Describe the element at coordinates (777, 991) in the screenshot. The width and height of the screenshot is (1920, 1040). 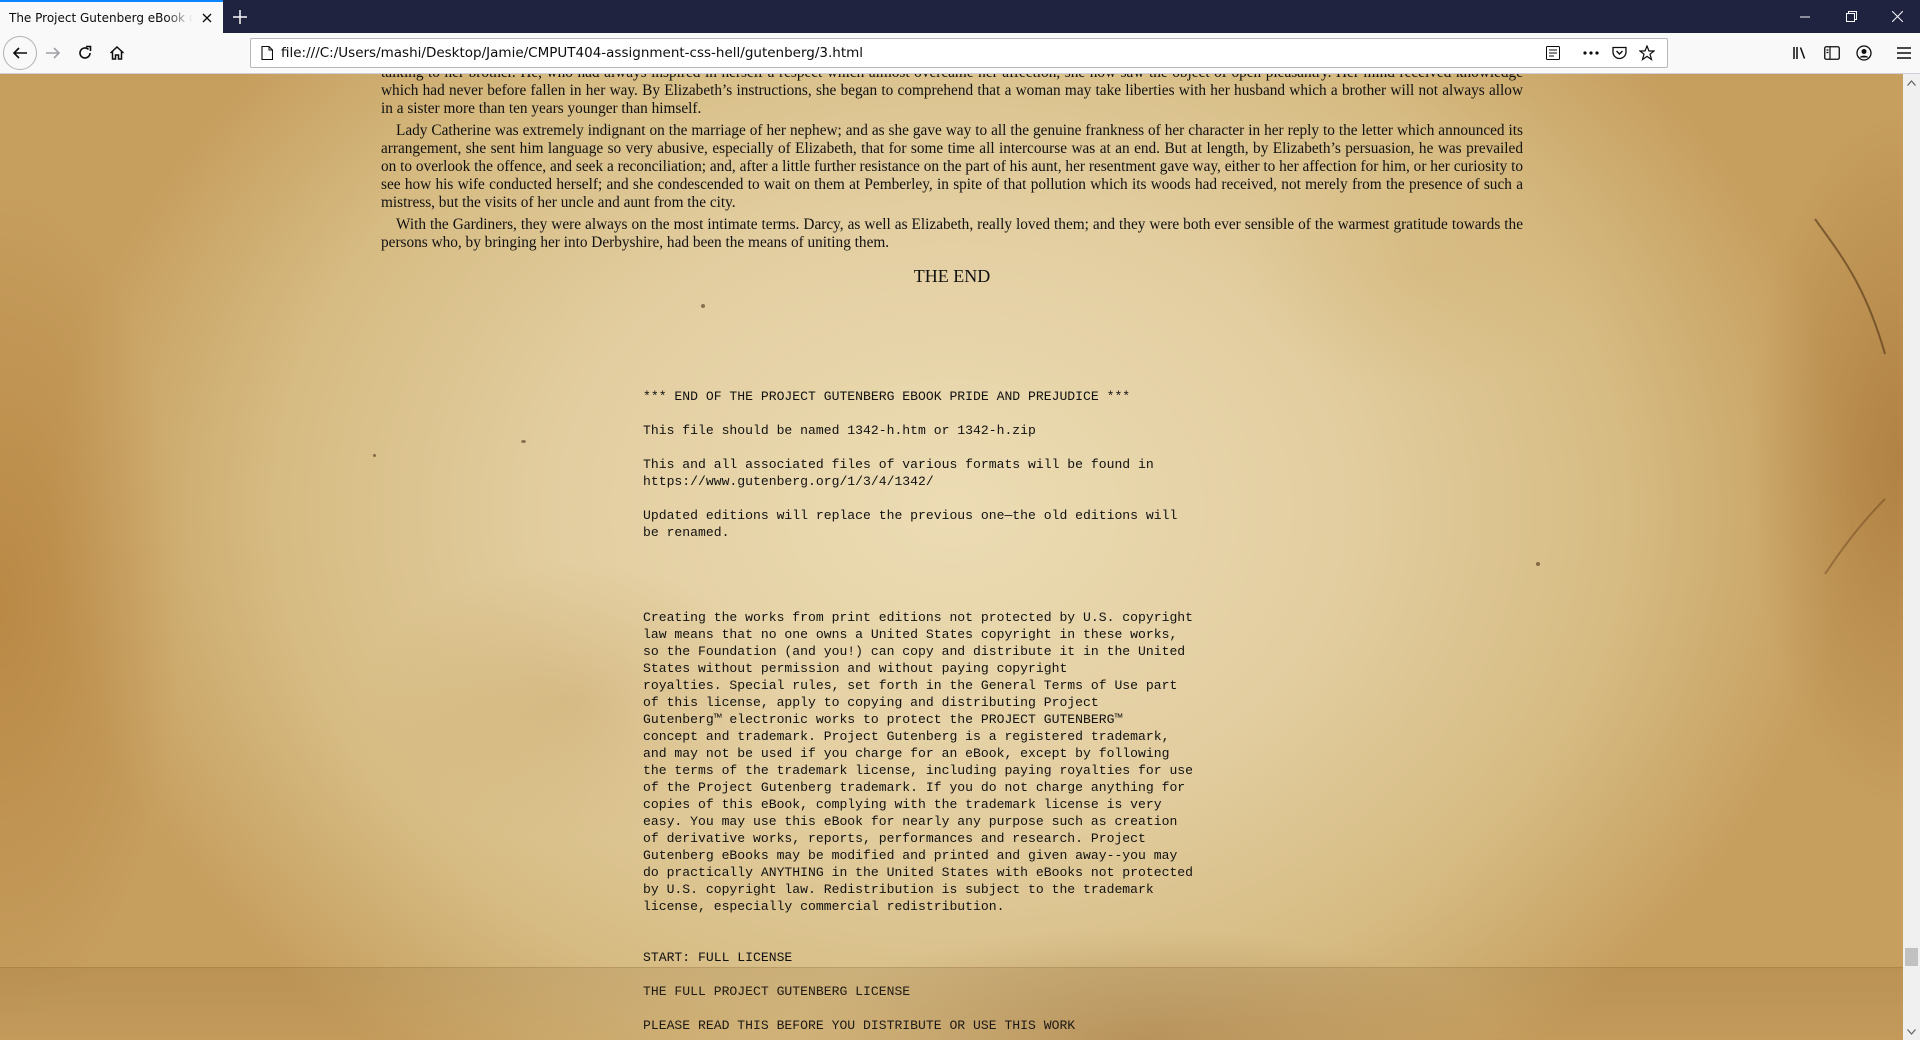
I see `full-license-heading: THE FULL PROJECT GUTENBERG LICENSE` at that location.